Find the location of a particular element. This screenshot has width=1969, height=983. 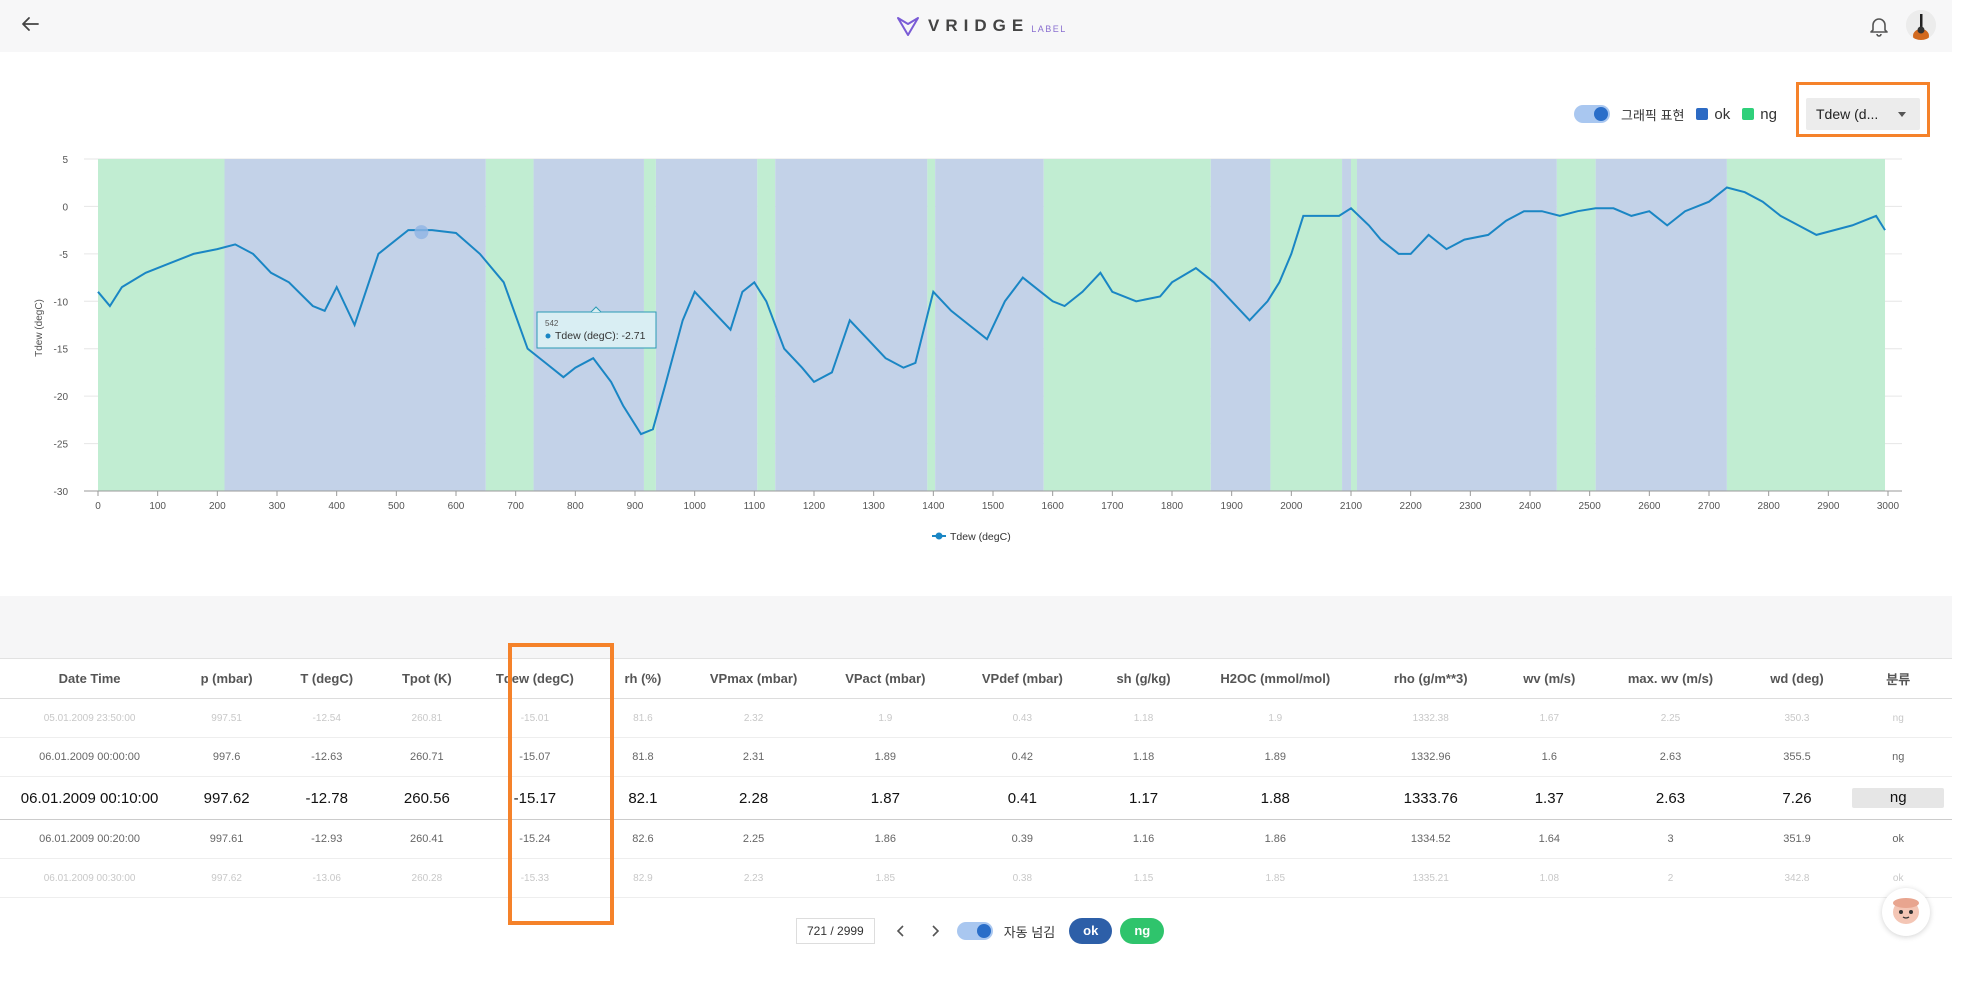

graphic-toggle is located at coordinates (1592, 114).